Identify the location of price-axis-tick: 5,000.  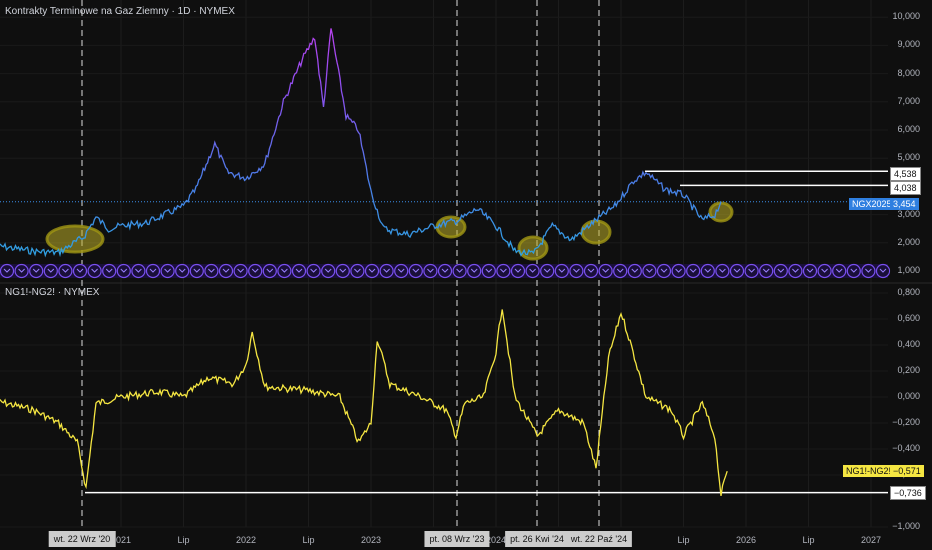
(908, 157).